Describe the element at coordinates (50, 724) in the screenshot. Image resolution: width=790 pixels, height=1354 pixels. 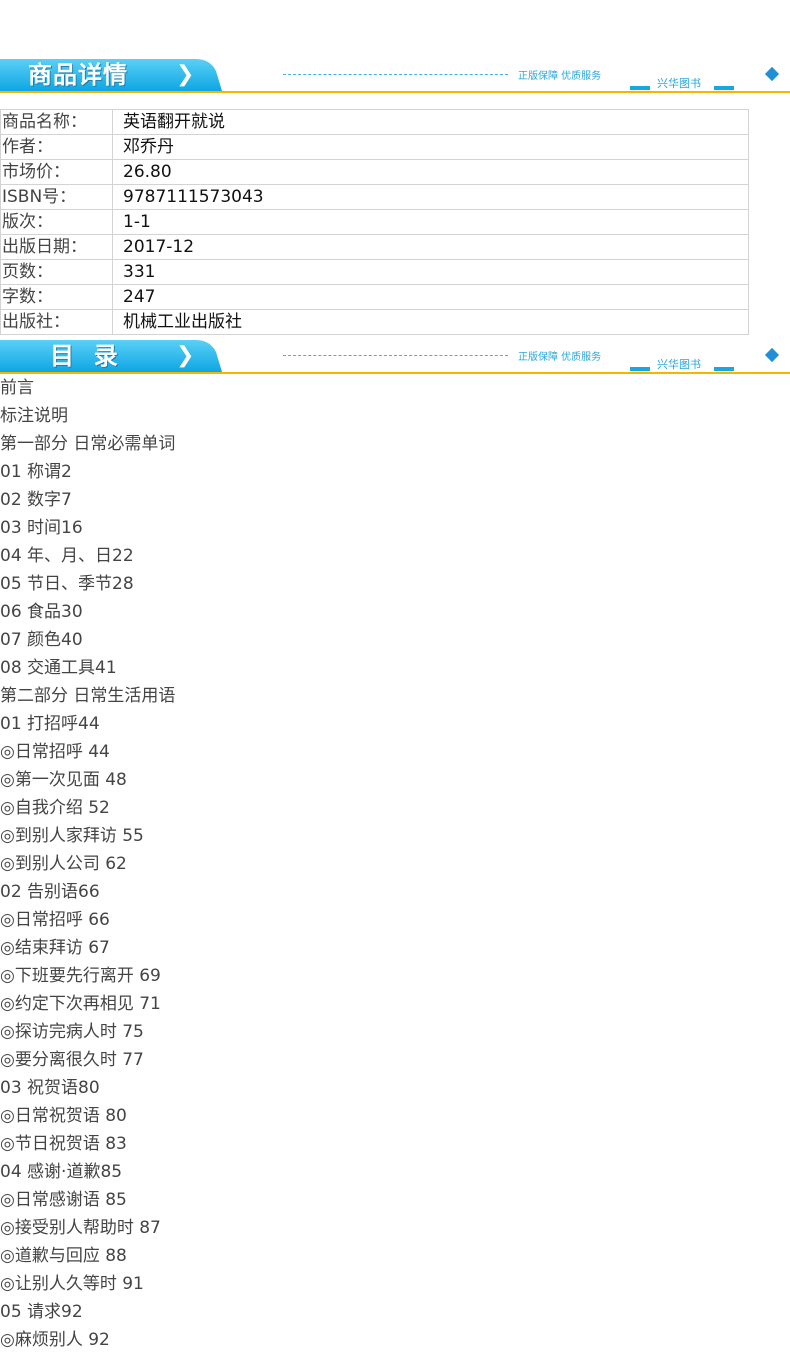
I see `toc-item: 01 打招呼44` at that location.